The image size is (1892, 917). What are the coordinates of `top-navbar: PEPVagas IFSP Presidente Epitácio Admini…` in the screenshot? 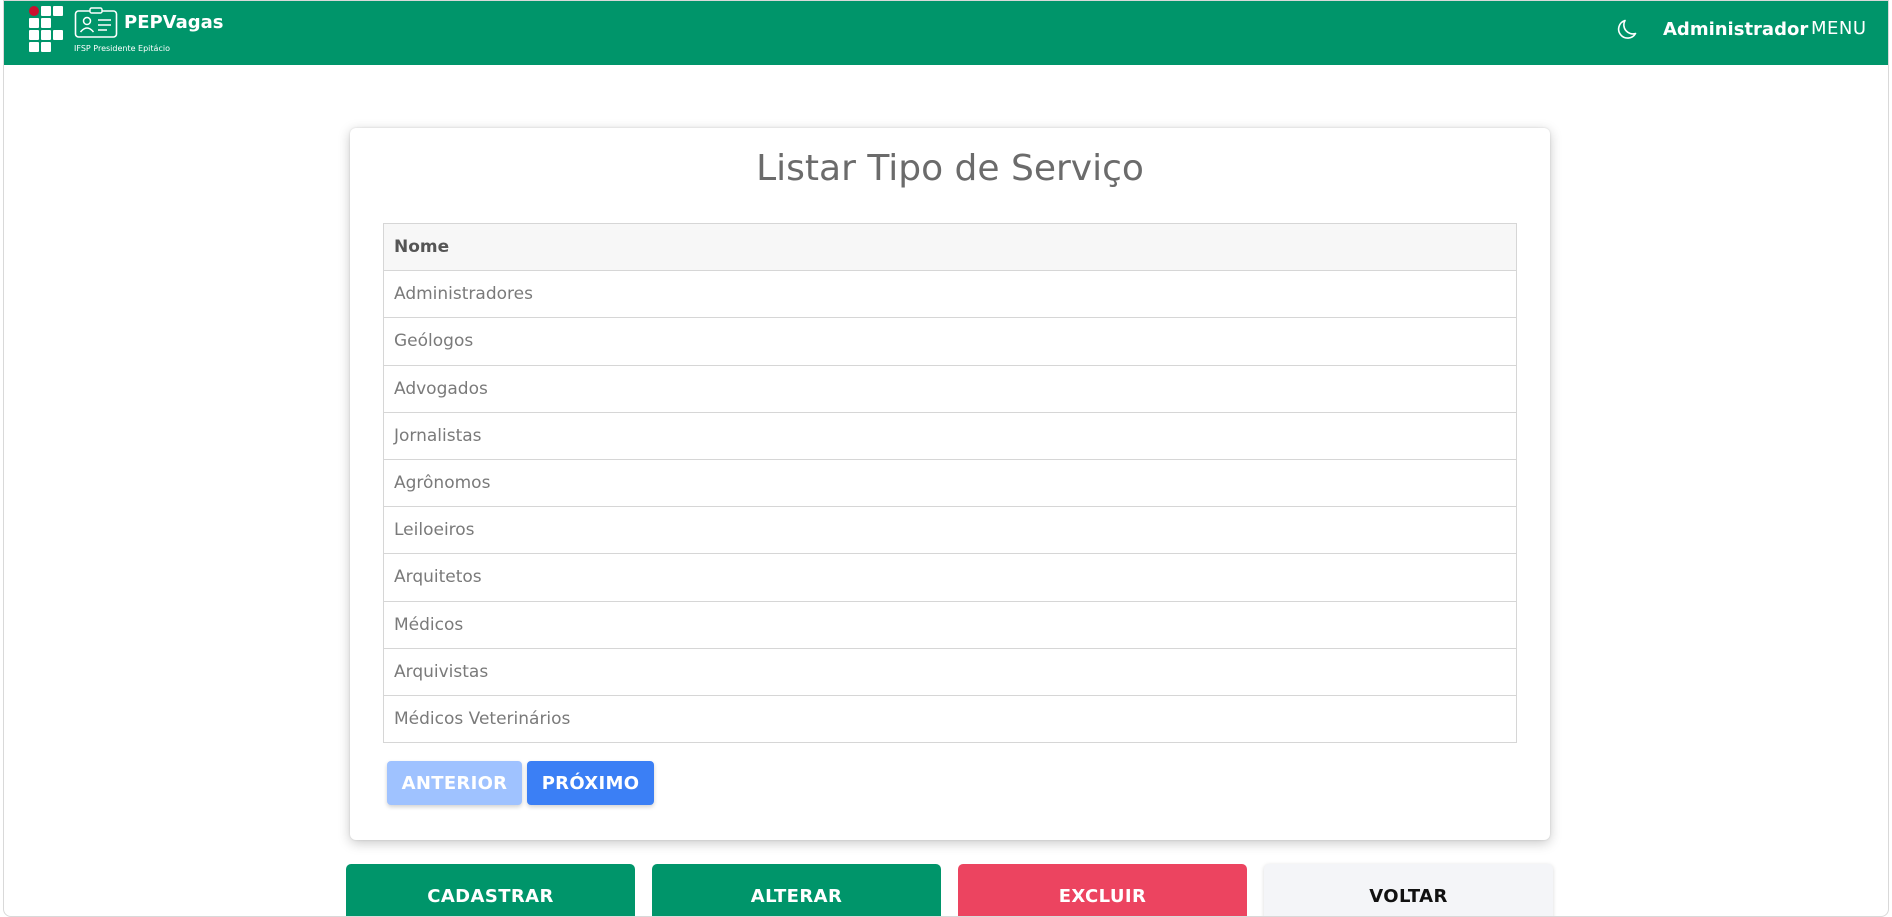 It's located at (946, 33).